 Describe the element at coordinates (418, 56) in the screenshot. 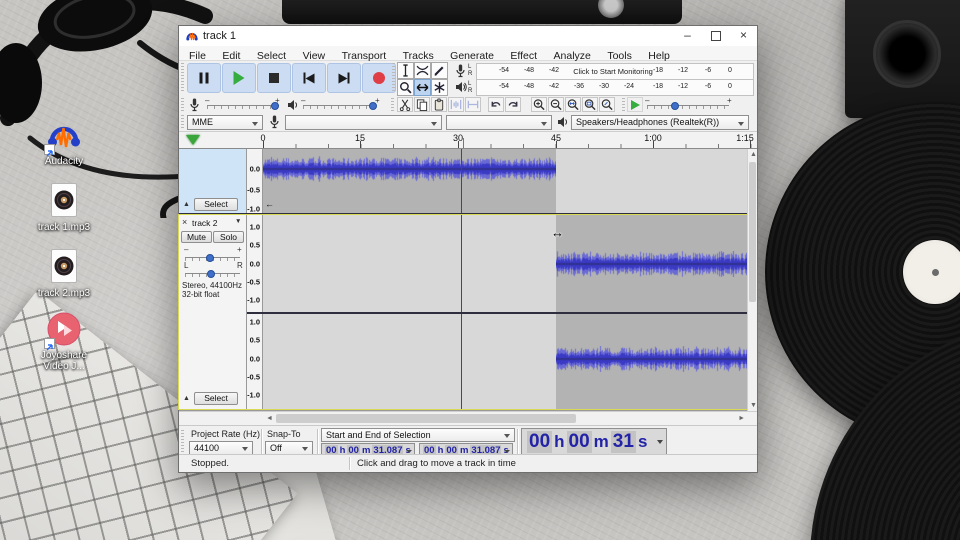

I see `menu-tracks: Tracks` at that location.